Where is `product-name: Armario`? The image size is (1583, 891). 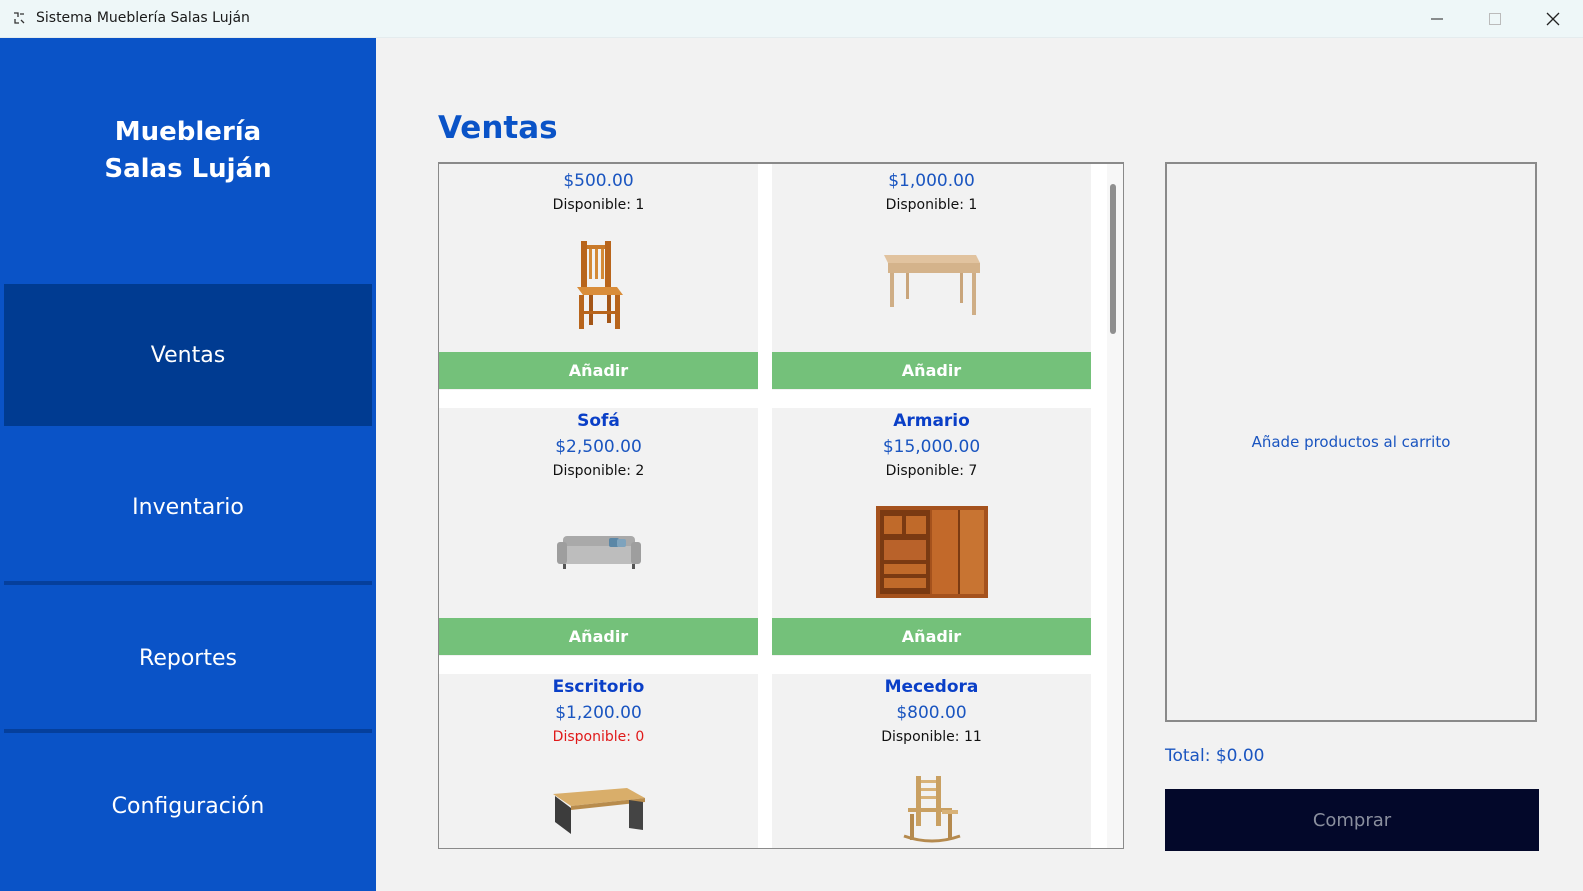 product-name: Armario is located at coordinates (931, 421).